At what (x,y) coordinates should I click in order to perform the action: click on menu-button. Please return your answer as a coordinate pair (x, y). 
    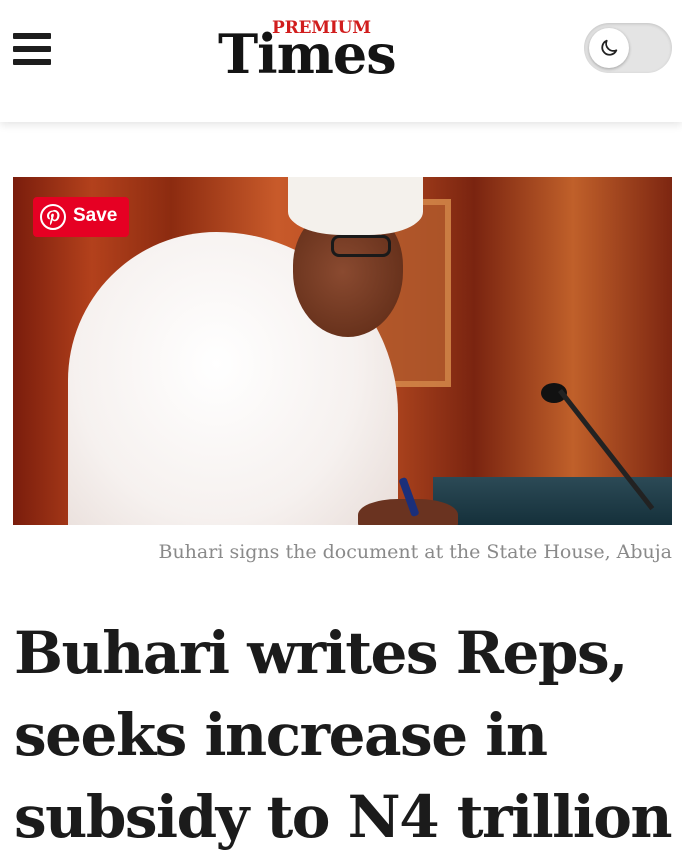
    Looking at the image, I should click on (32, 49).